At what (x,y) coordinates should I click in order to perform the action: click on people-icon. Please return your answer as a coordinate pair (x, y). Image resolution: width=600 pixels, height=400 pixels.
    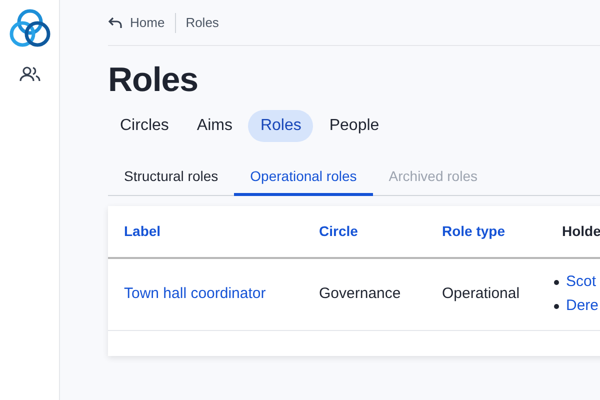
    Looking at the image, I should click on (29, 74).